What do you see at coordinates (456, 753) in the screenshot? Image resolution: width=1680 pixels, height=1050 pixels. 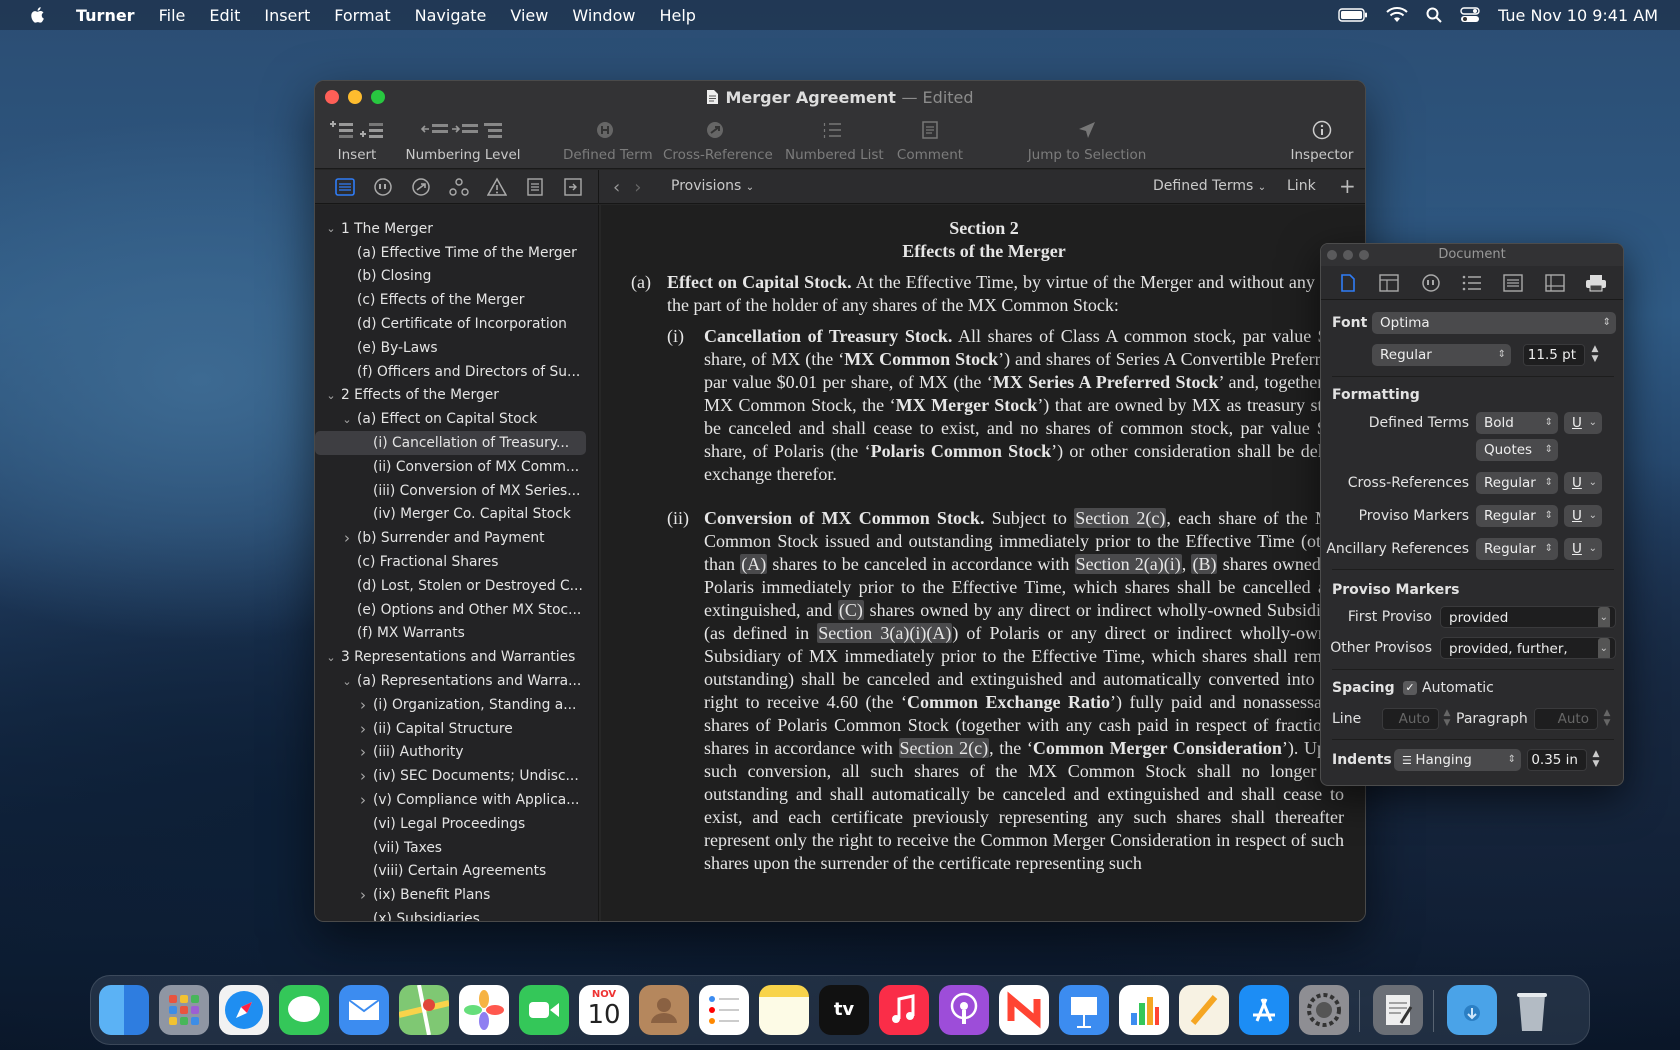 I see `outline-item: › (iii) Authority` at bounding box center [456, 753].